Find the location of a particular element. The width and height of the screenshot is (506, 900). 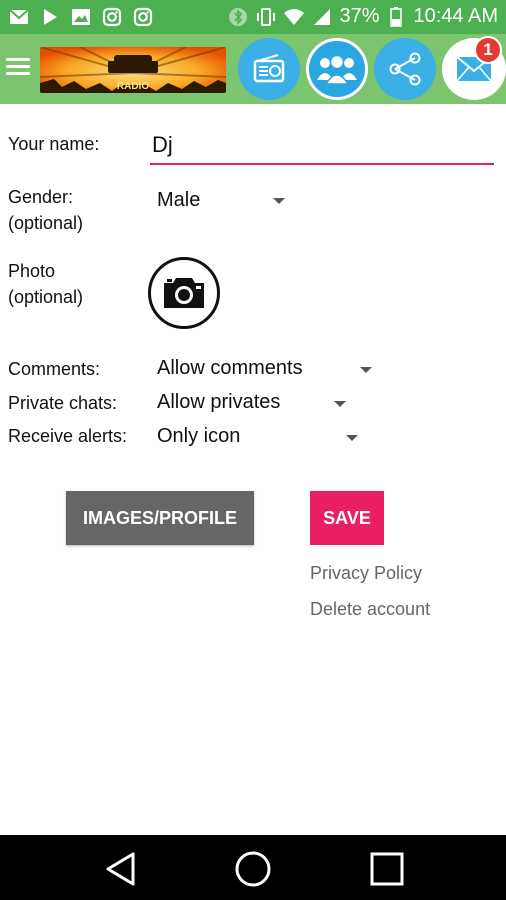

receive-alerts-label: Receive alerts: is located at coordinates (68, 436).